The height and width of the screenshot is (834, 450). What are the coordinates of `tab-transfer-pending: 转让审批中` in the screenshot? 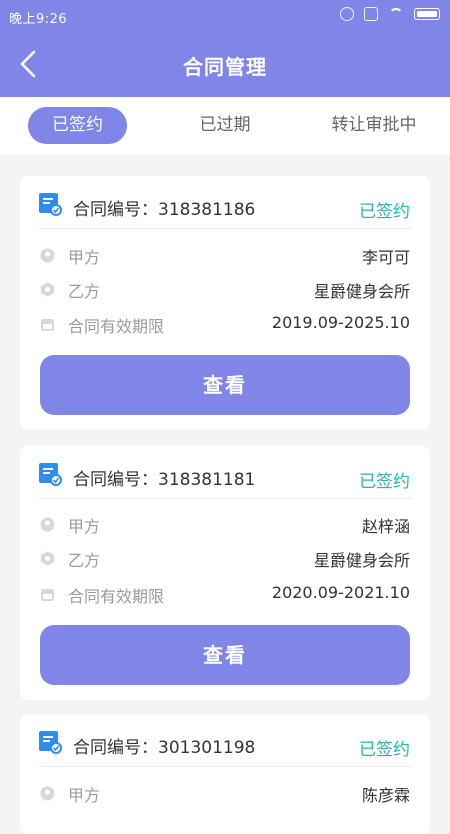 It's located at (374, 125).